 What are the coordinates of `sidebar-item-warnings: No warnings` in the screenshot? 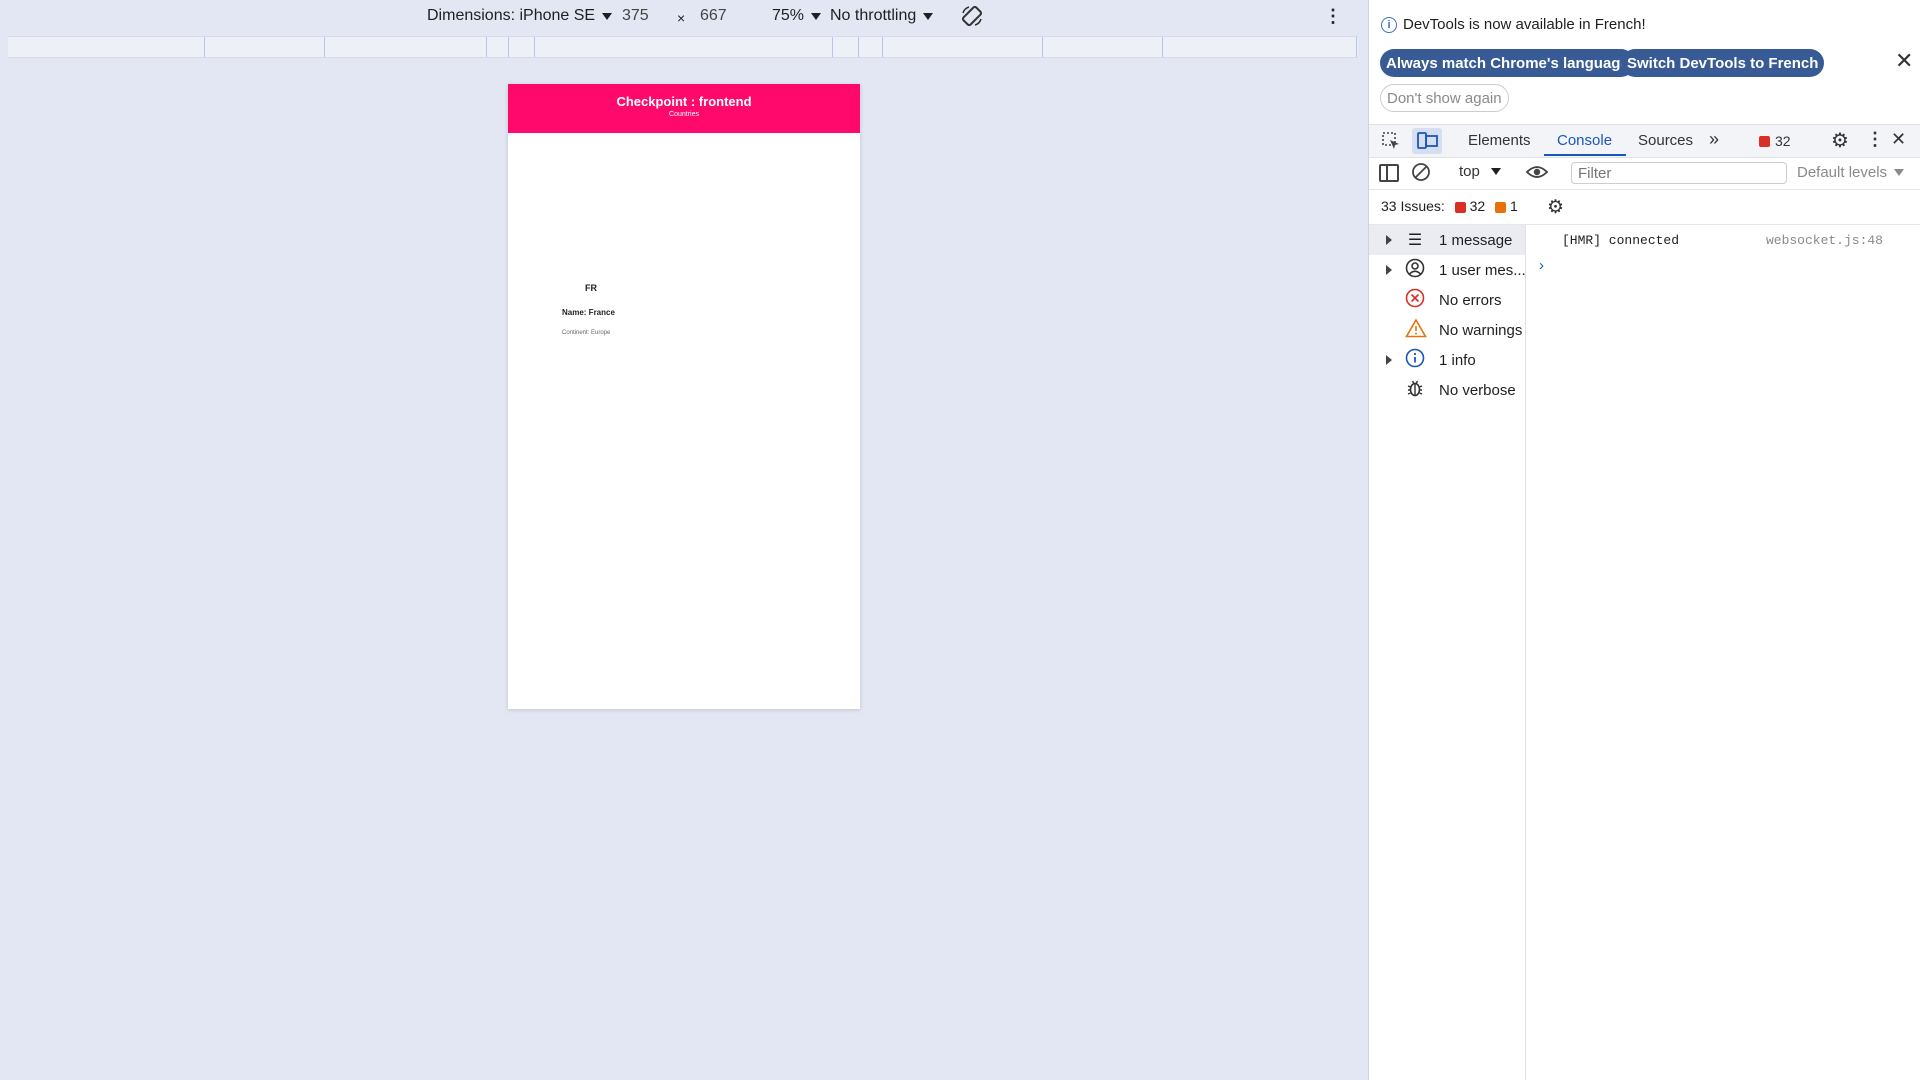 It's located at (1447, 330).